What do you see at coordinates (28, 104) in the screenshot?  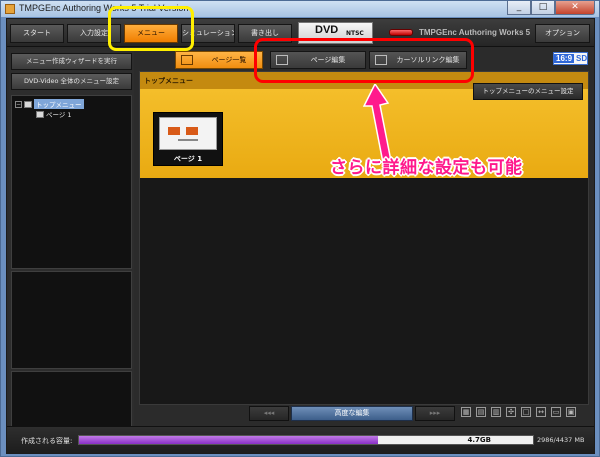 I see `menu-page-icon` at bounding box center [28, 104].